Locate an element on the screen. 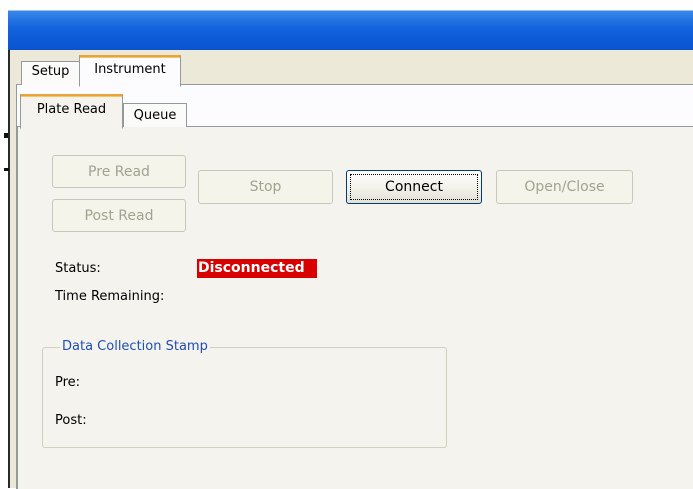 The image size is (693, 489). post-read-button: Post Read is located at coordinates (119, 215).